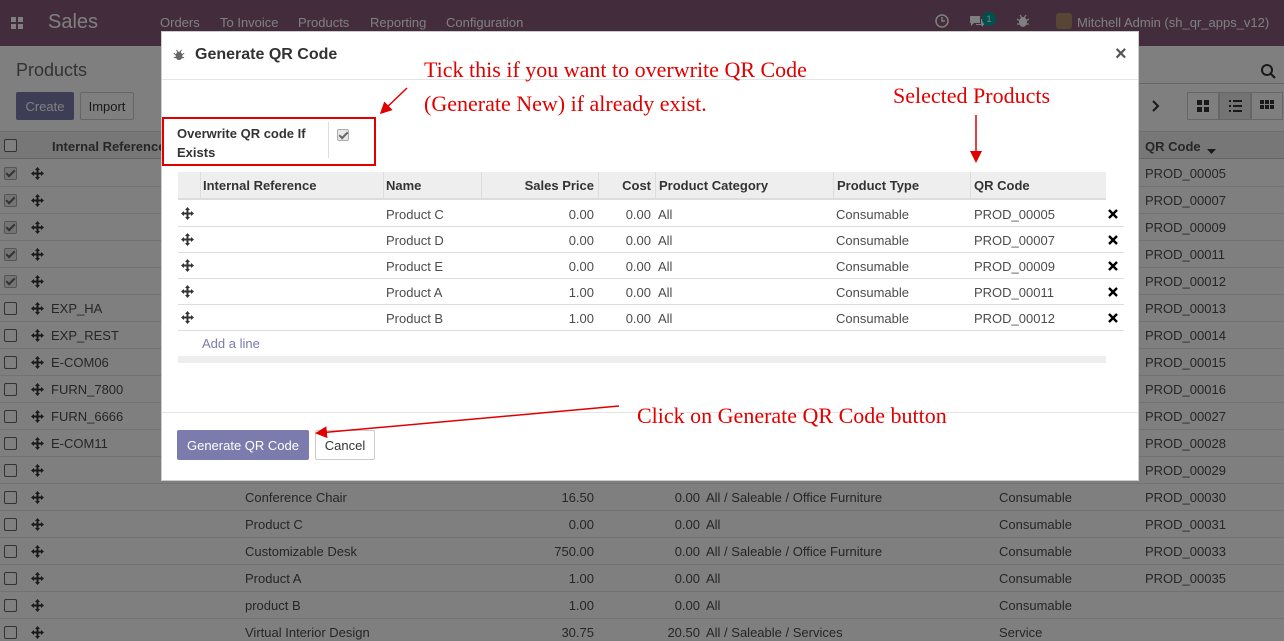 The width and height of the screenshot is (1284, 641). Describe the element at coordinates (328, 140) in the screenshot. I see `overwrite-separator` at that location.